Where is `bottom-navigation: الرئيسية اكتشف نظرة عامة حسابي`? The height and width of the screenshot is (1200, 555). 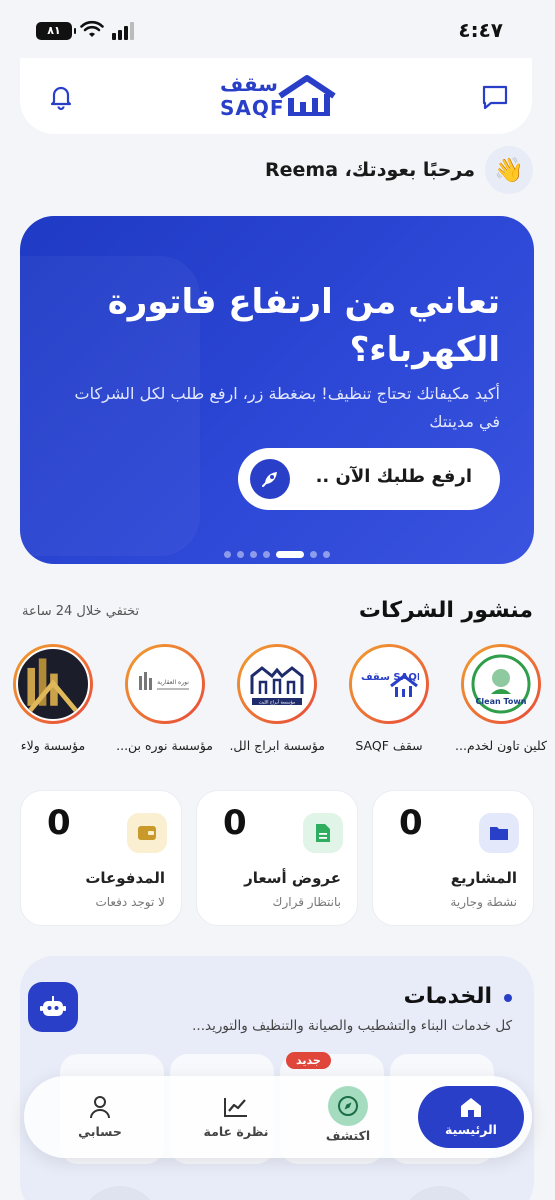 bottom-navigation: الرئيسية اكتشف نظرة عامة حسابي is located at coordinates (278, 1117).